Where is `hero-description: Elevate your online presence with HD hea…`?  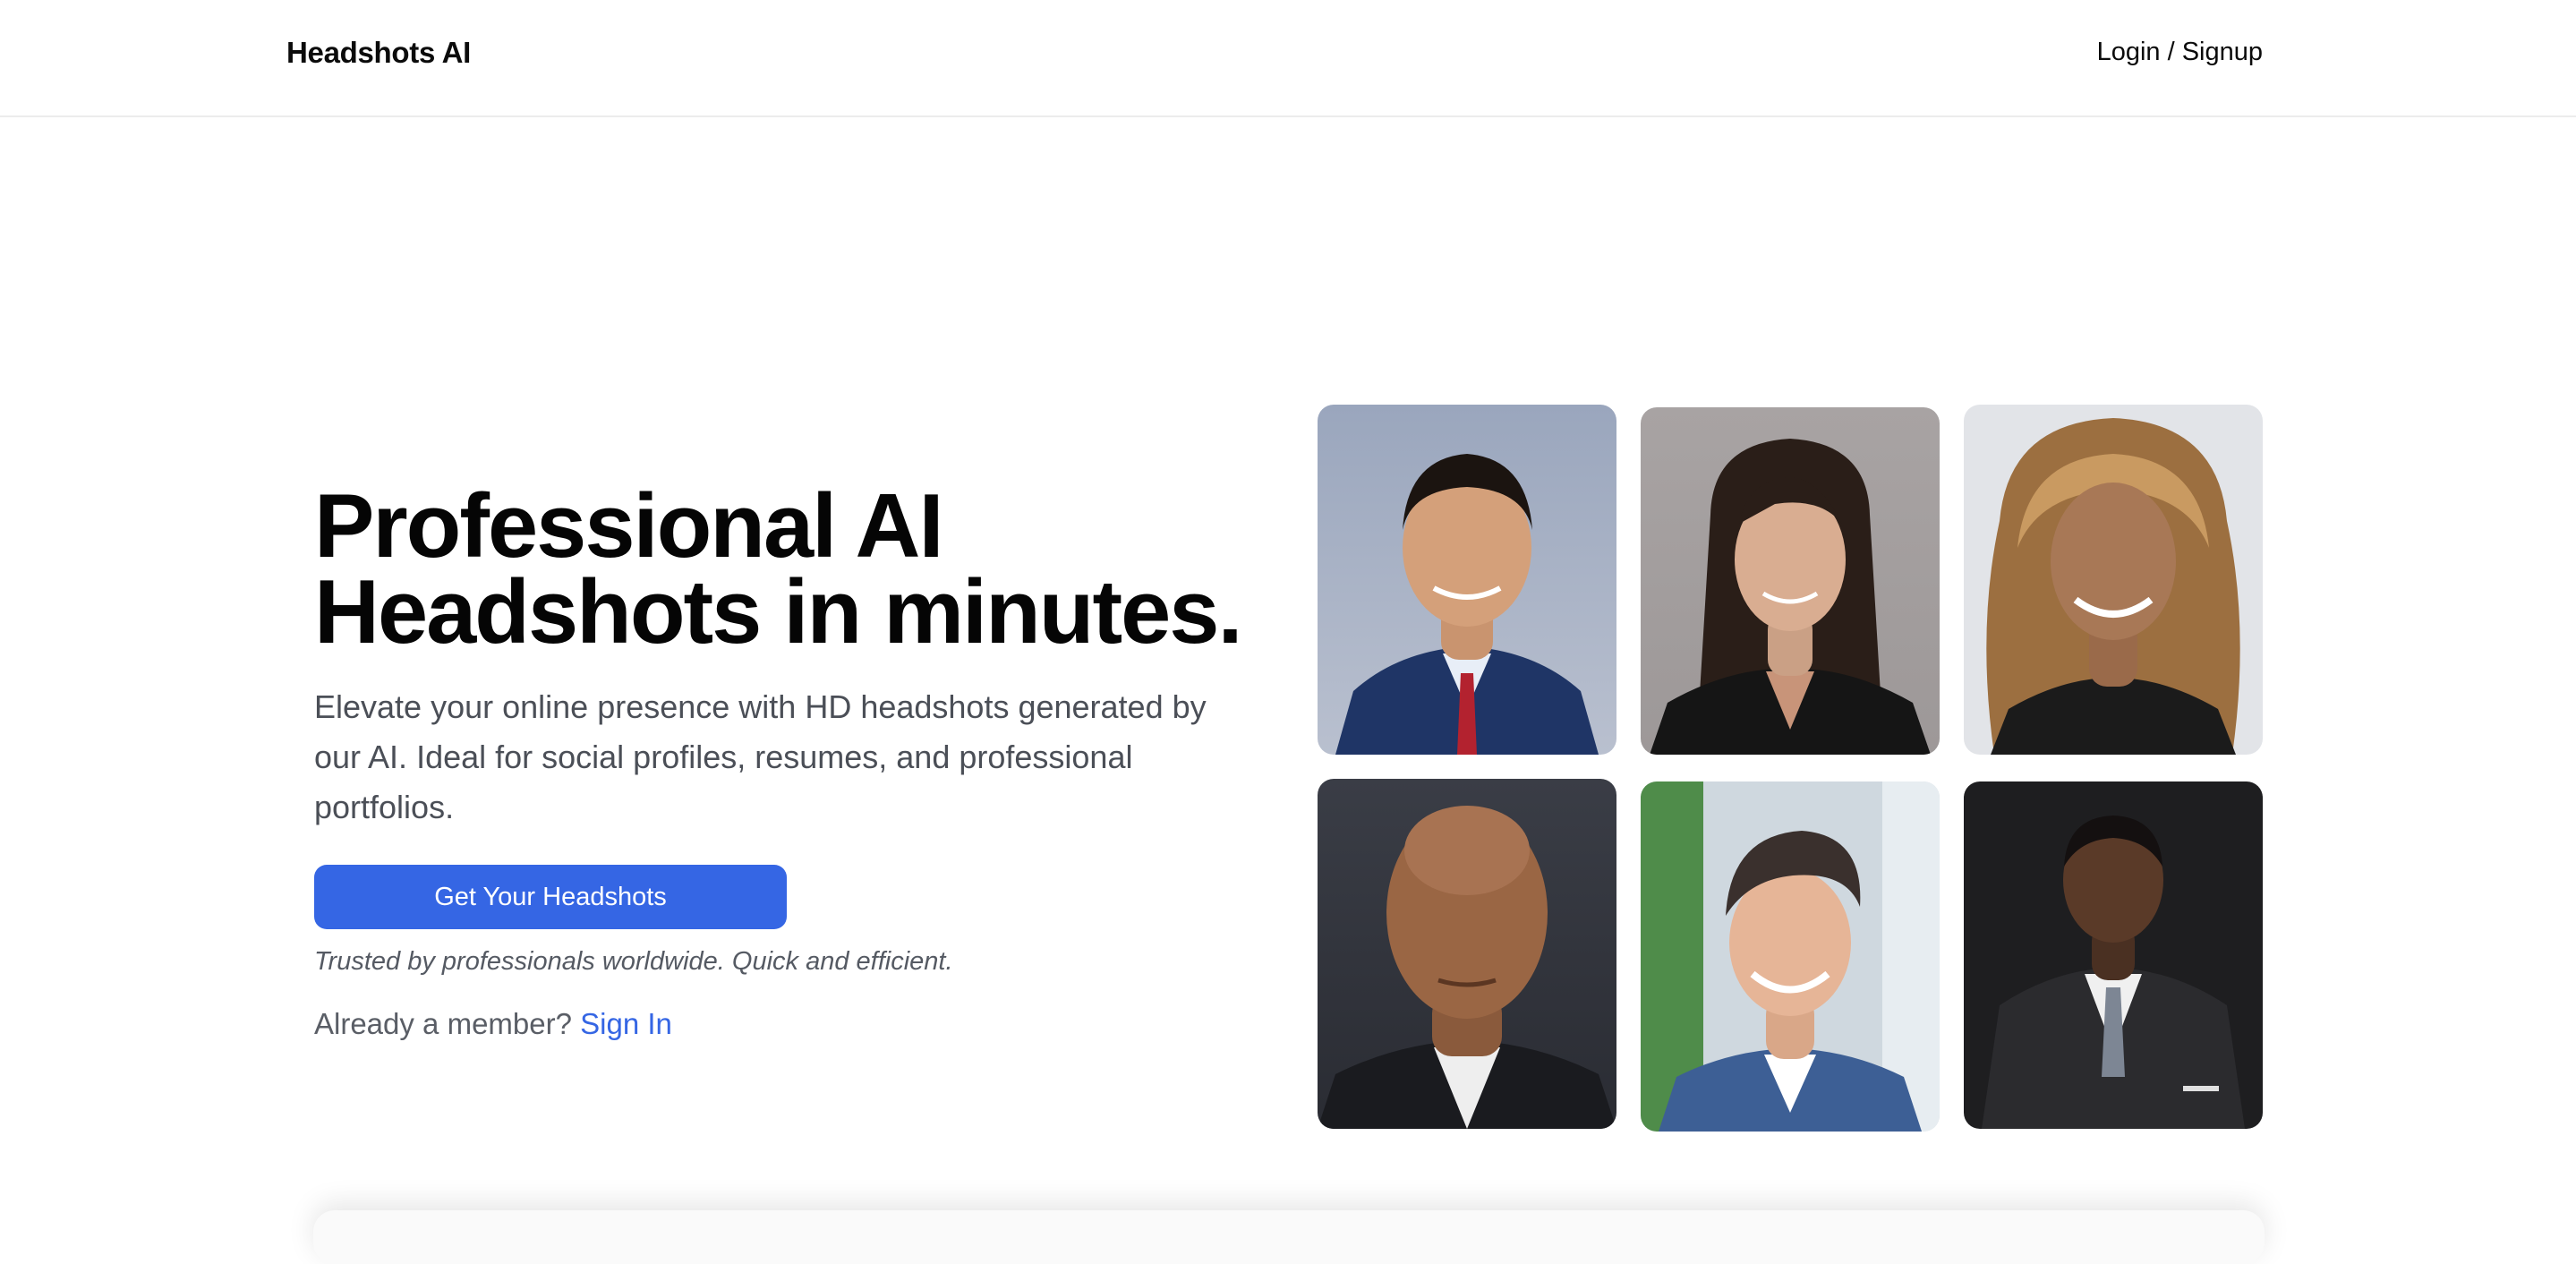 hero-description: Elevate your online presence with HD hea… is located at coordinates (760, 756).